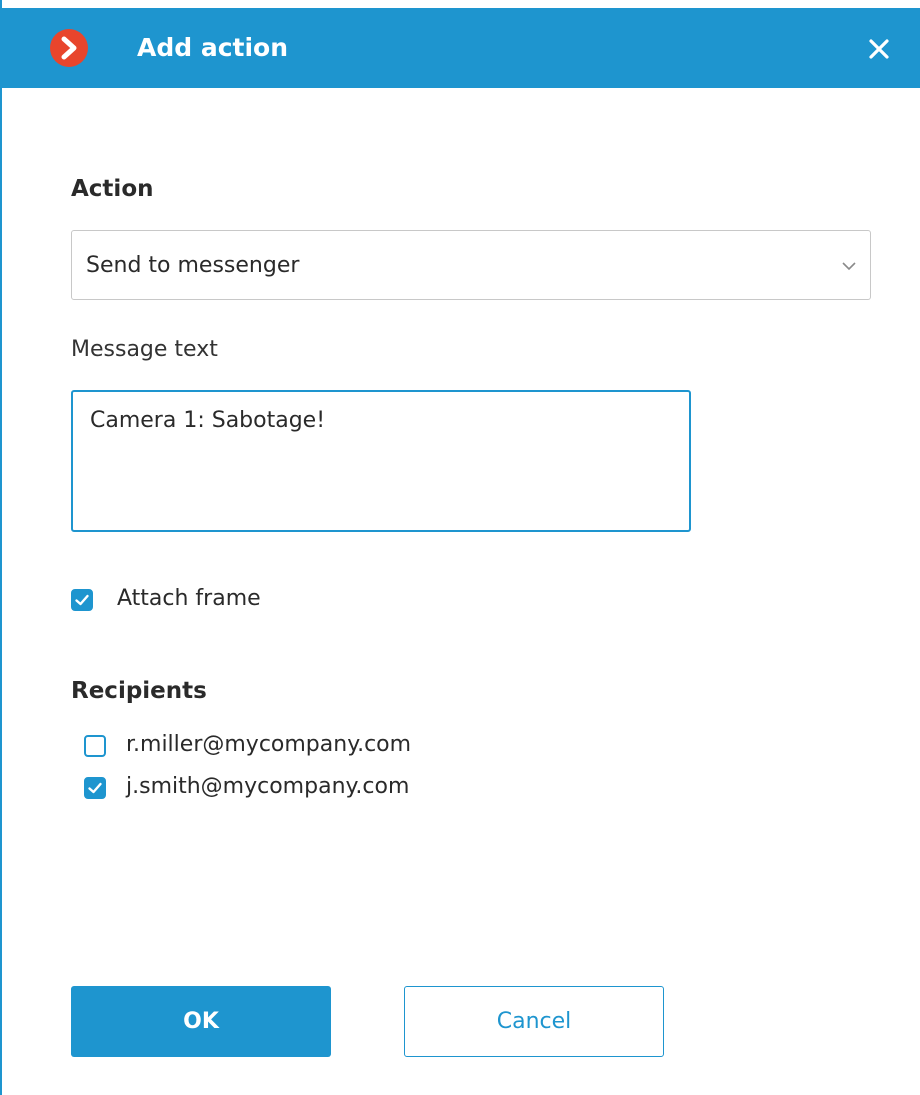  What do you see at coordinates (208, 420) in the screenshot?
I see `message-text-value: Camera 1: Sabotage!` at bounding box center [208, 420].